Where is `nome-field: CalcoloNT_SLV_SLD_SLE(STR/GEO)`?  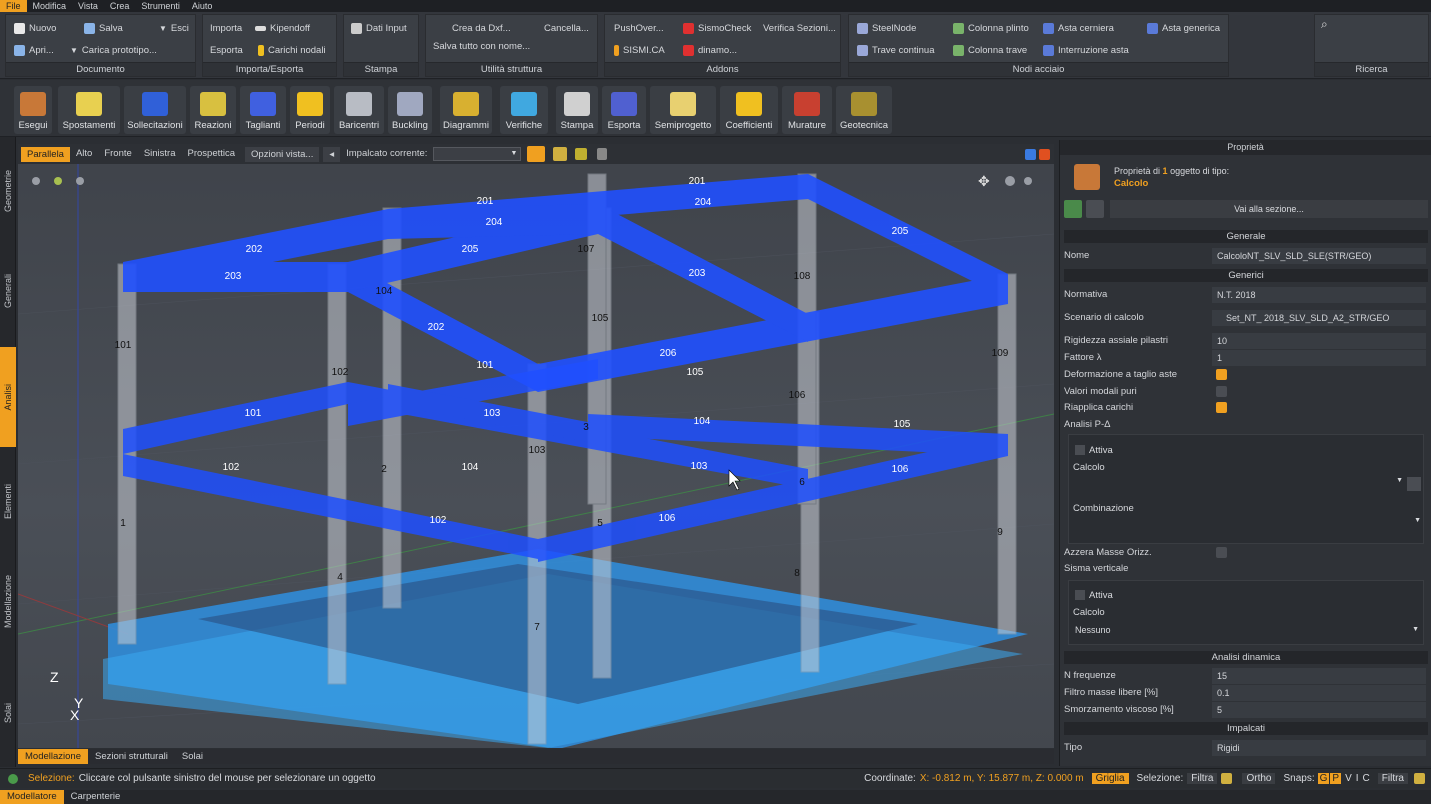
nome-field: CalcoloNT_SLV_SLD_SLE(STR/GEO) is located at coordinates (1319, 256).